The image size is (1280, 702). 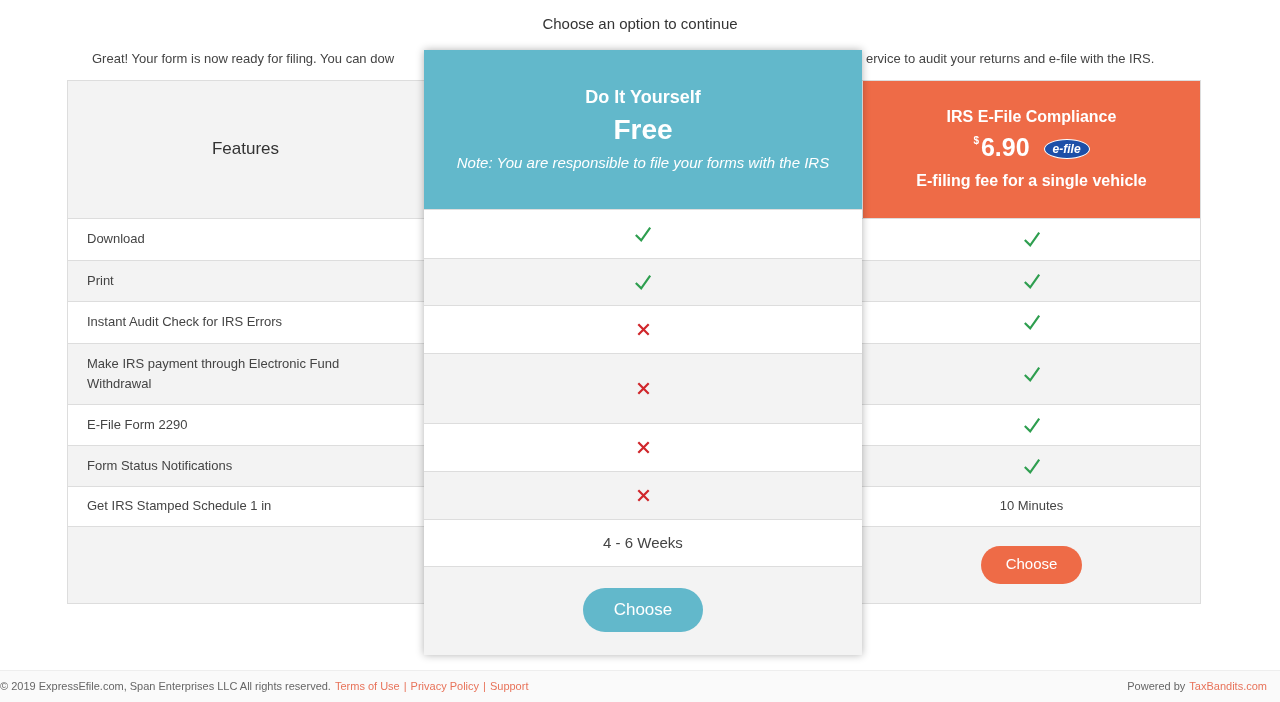 I want to click on plan-note: Note: You are responsible to file your forms with the IRS, so click(x=643, y=163).